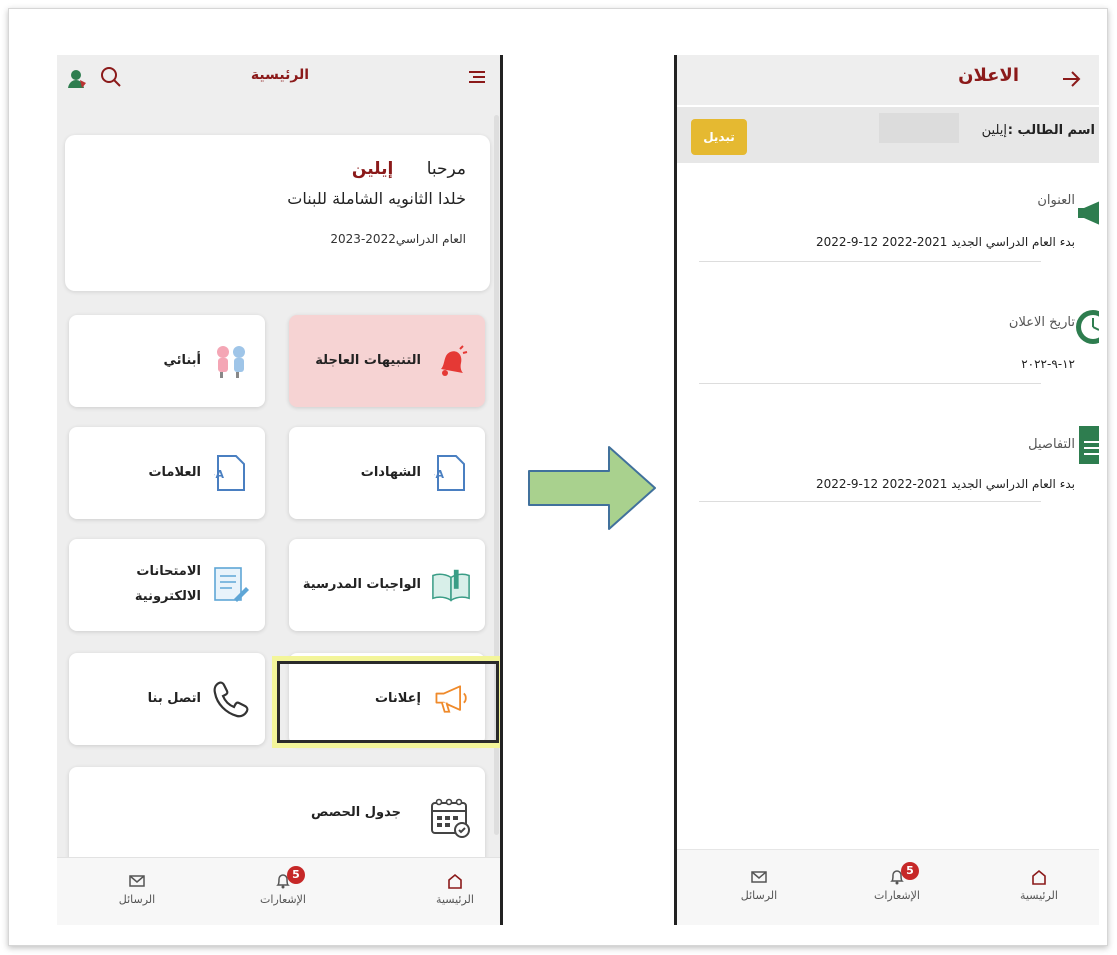 The image size is (1117, 955). What do you see at coordinates (277, 817) in the screenshot?
I see `tile-class-schedule: جدول الحصص` at bounding box center [277, 817].